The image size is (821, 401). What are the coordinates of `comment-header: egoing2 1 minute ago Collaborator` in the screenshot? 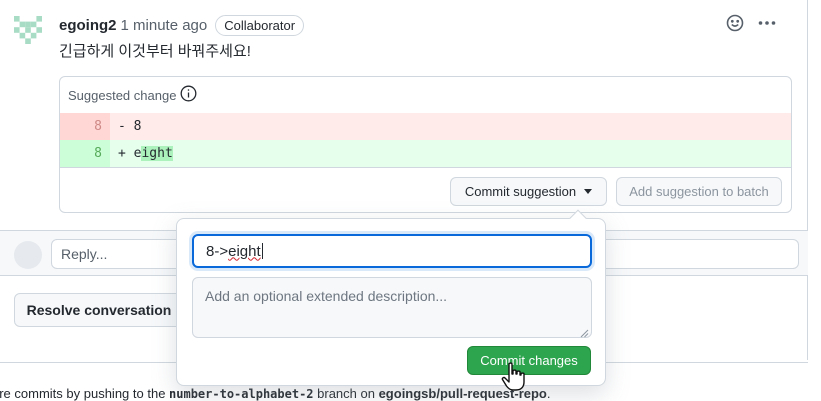 It's located at (182, 25).